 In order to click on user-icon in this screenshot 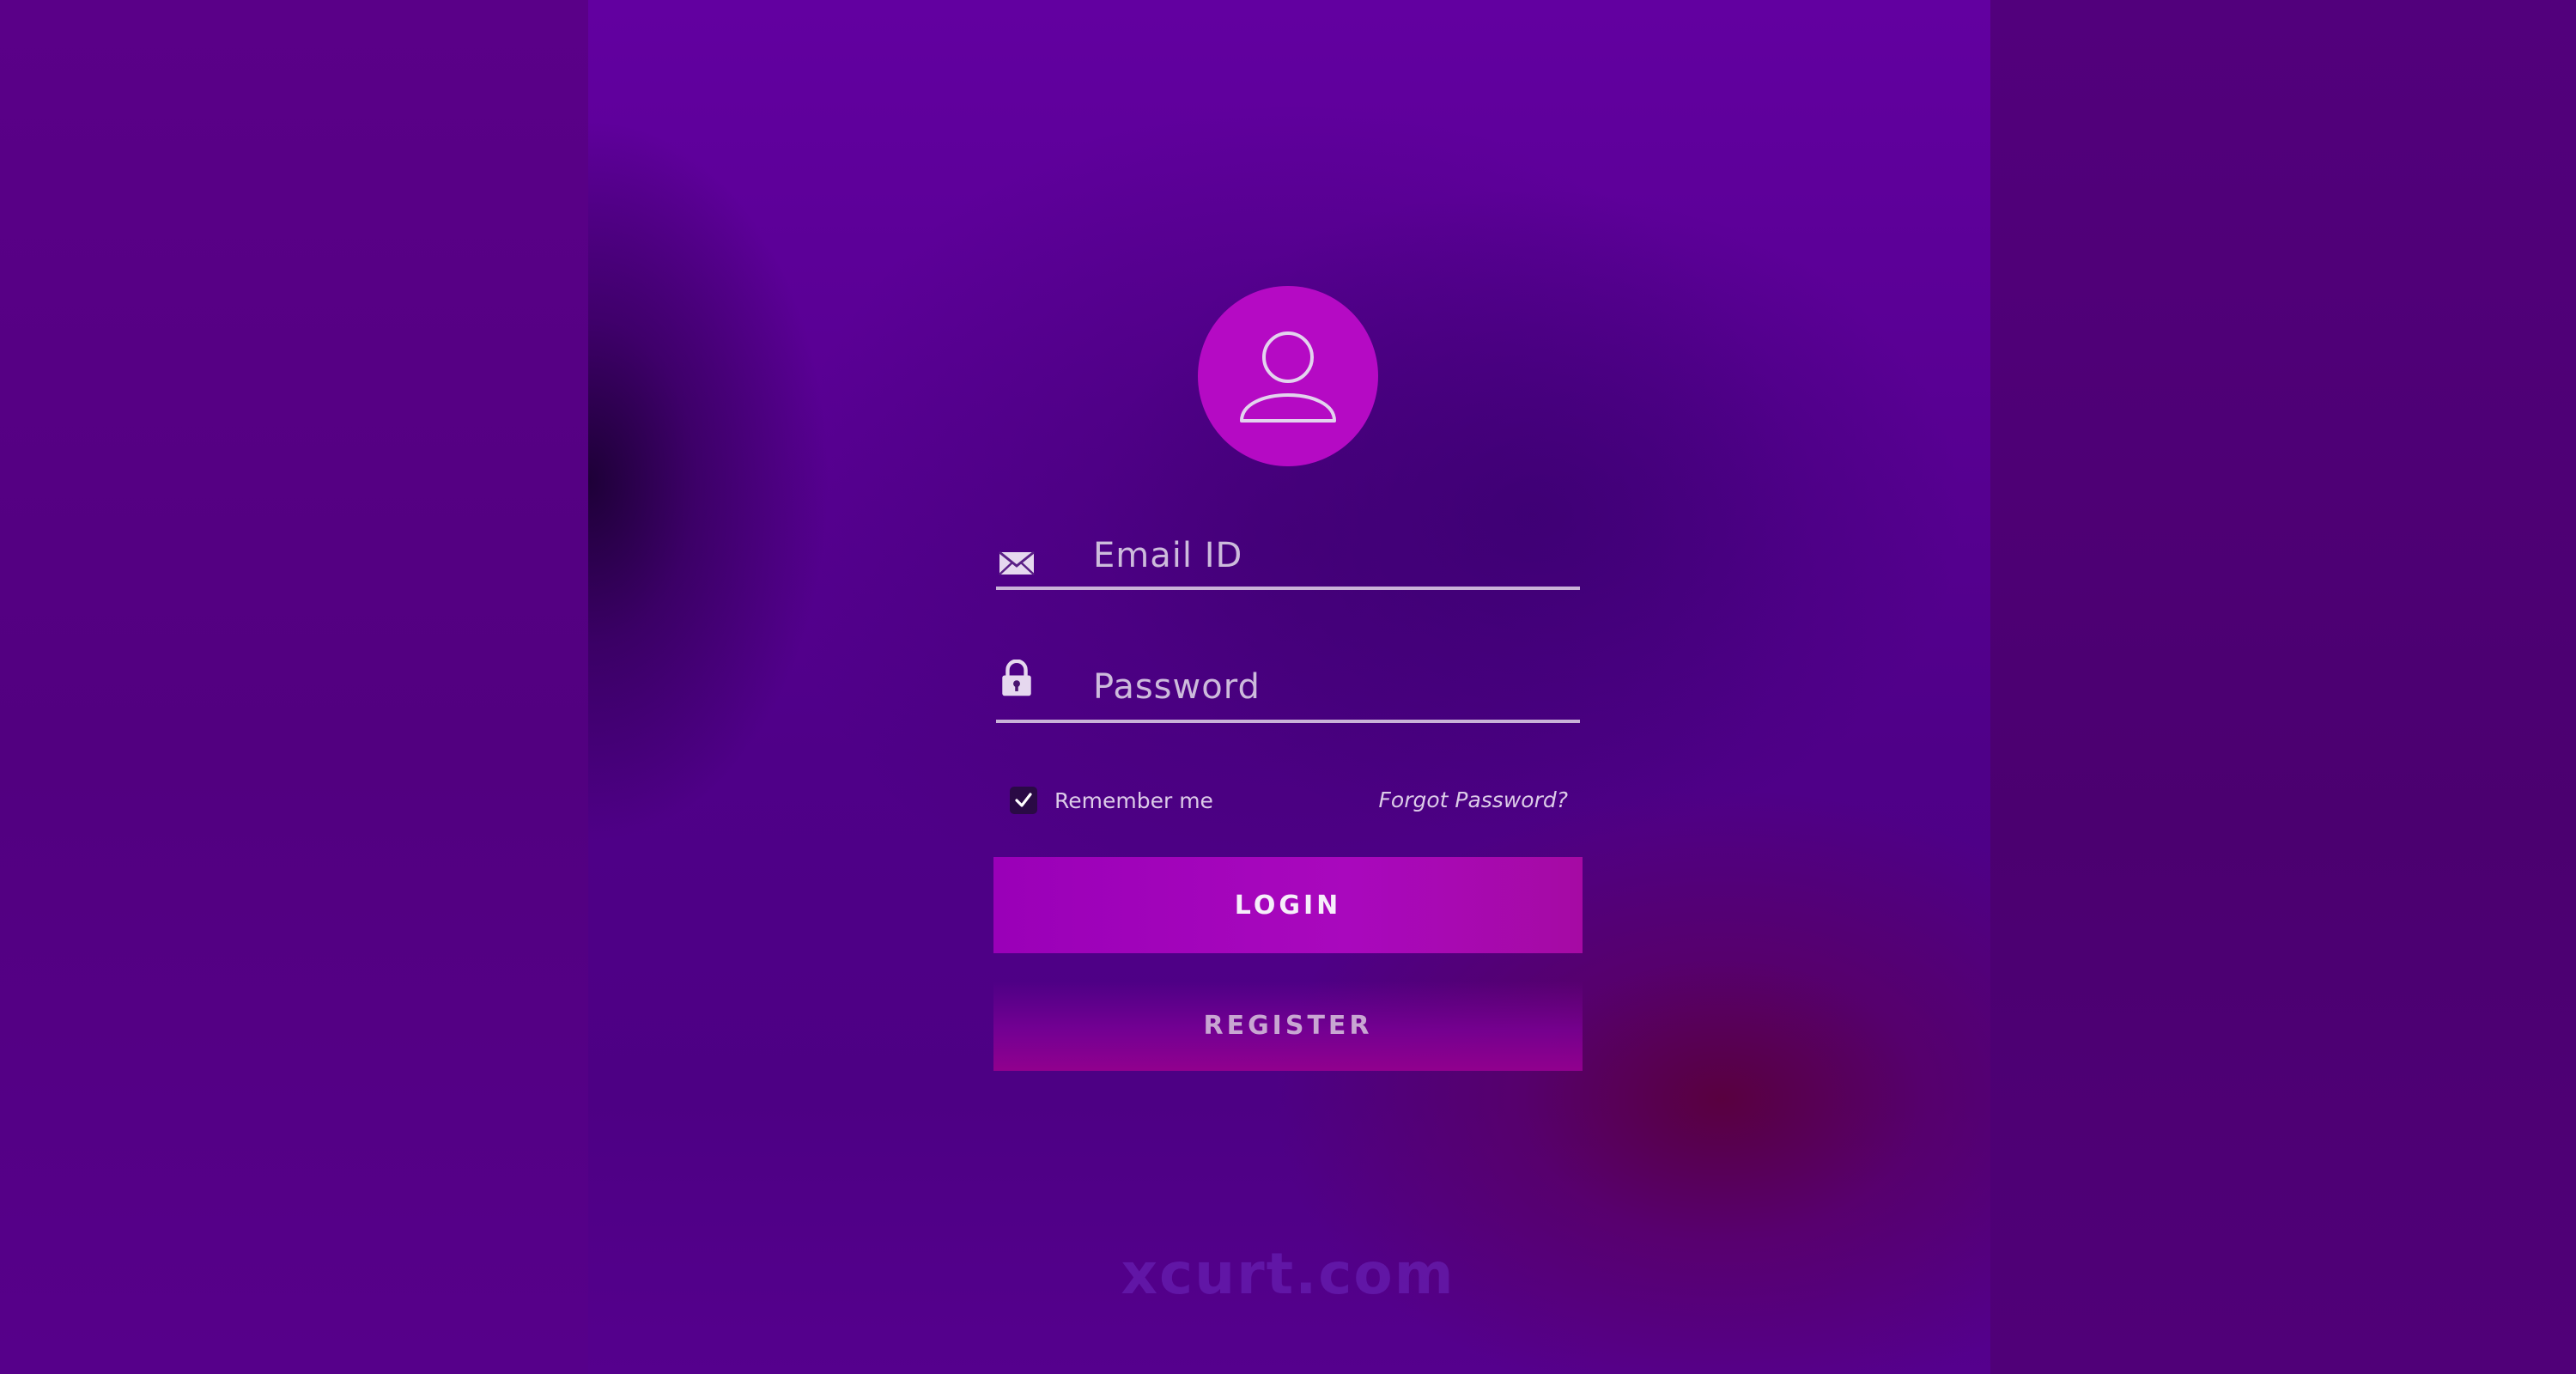, I will do `click(1288, 377)`.